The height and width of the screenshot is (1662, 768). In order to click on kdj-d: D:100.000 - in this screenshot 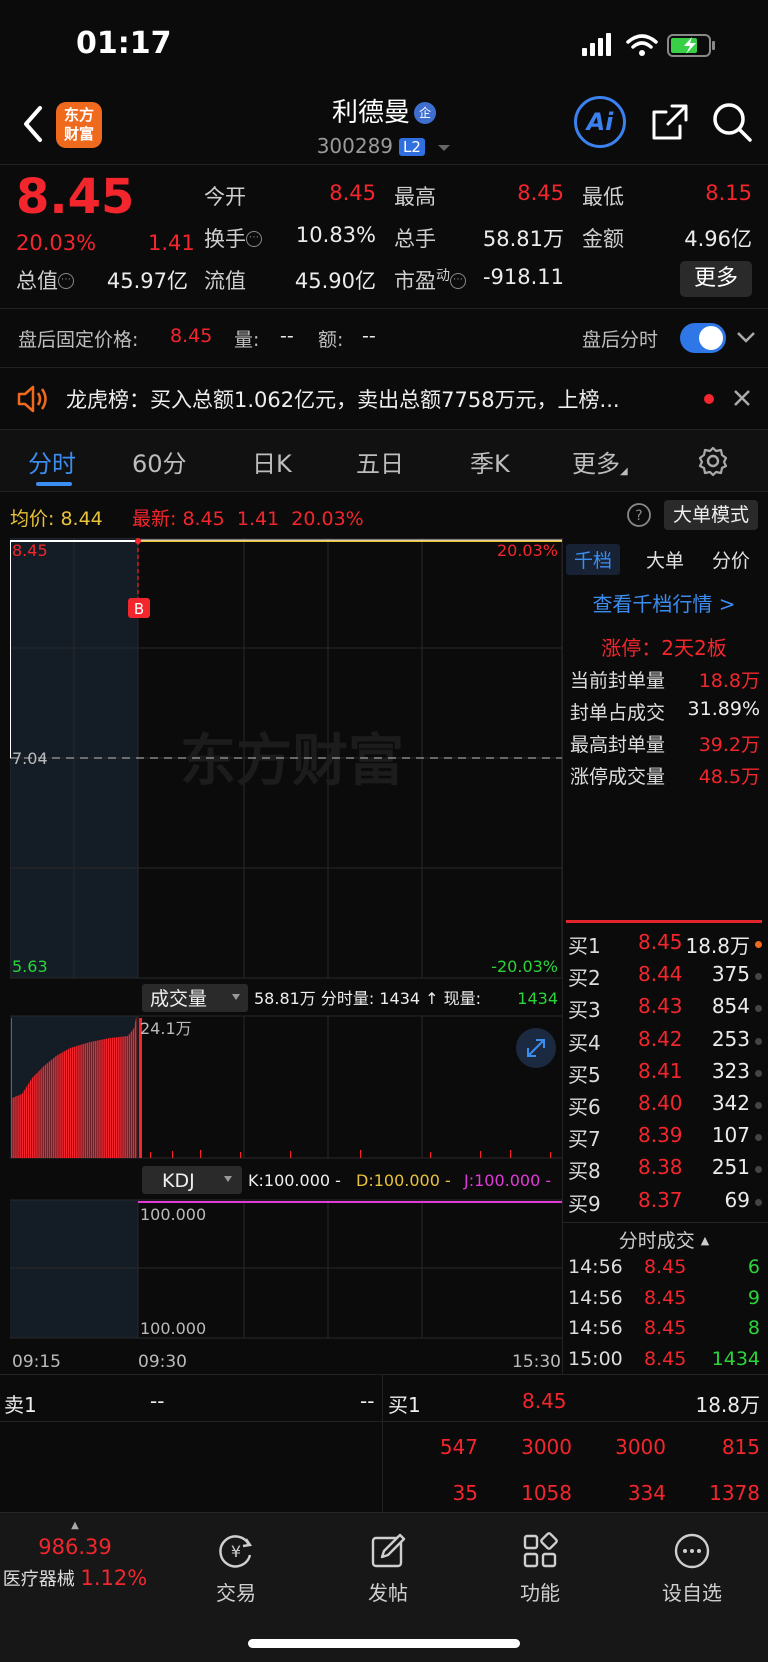, I will do `click(403, 1180)`.